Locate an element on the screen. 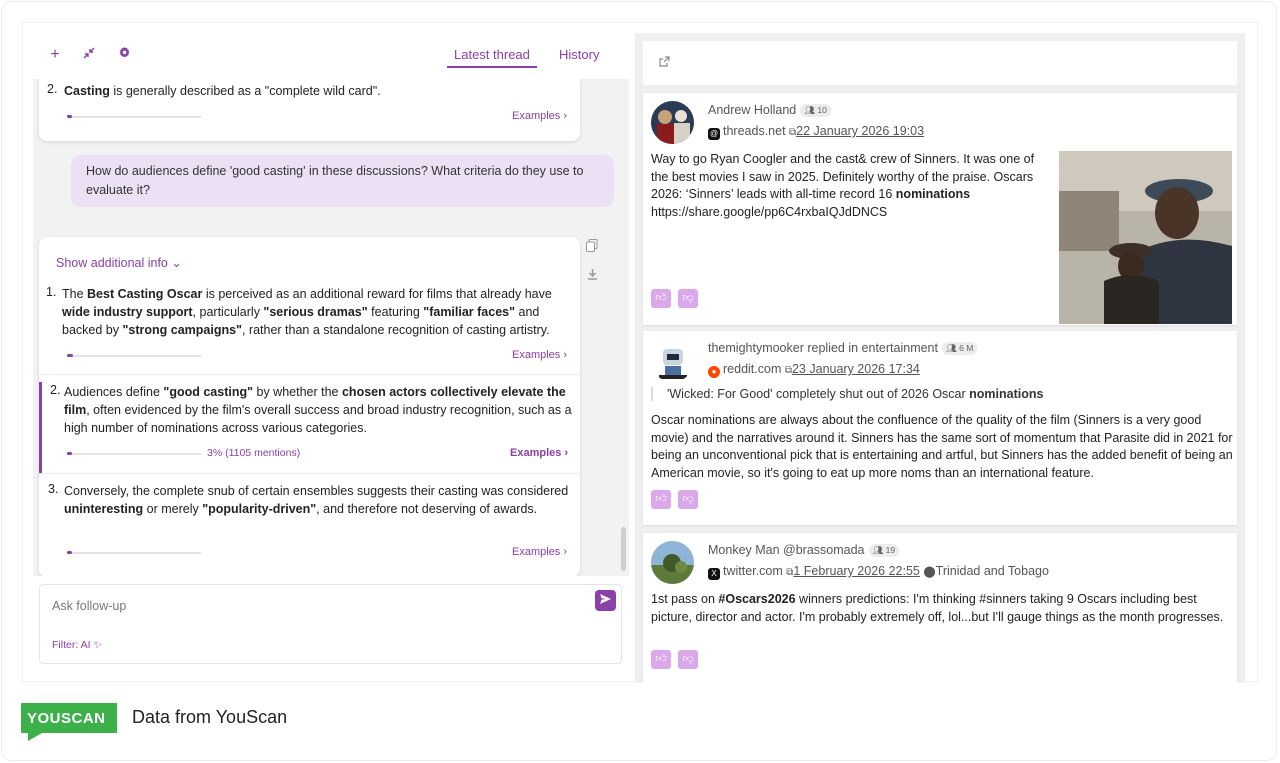 The height and width of the screenshot is (763, 1280). followers-badge: 👥︎ 6 M is located at coordinates (959, 348).